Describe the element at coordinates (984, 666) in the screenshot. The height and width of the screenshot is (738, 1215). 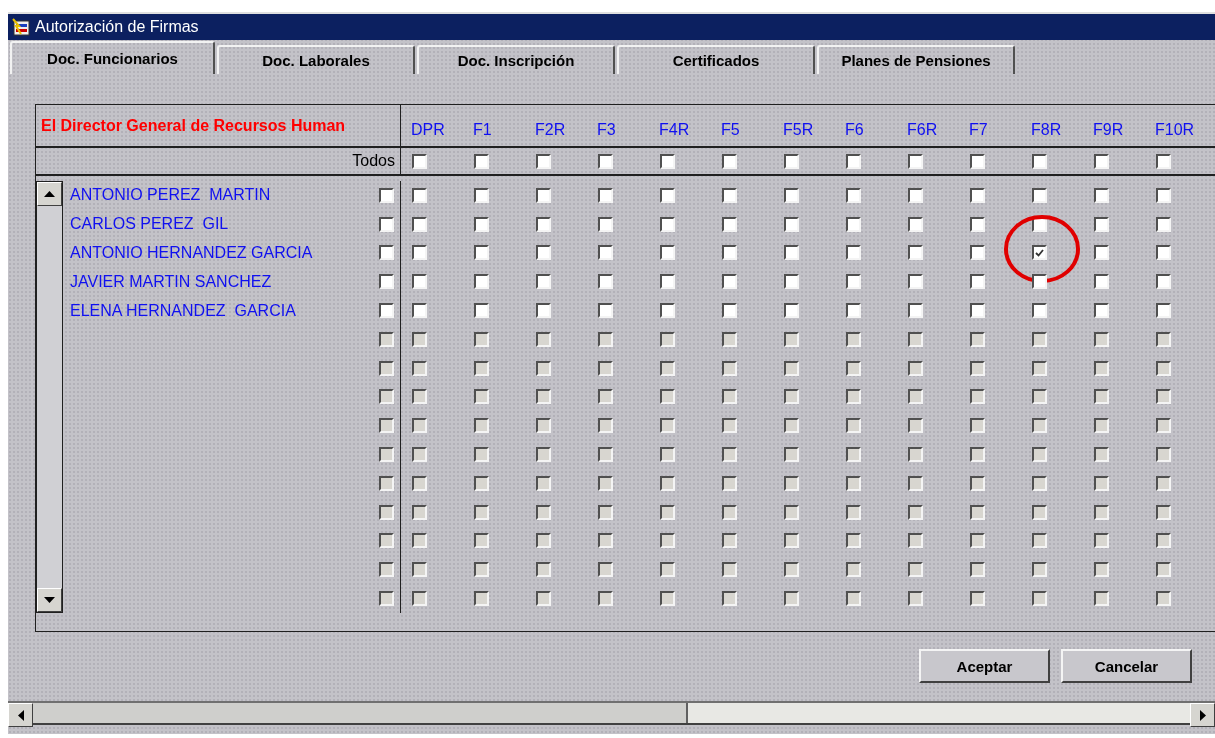
I see `dialog-button: Aceptar` at that location.